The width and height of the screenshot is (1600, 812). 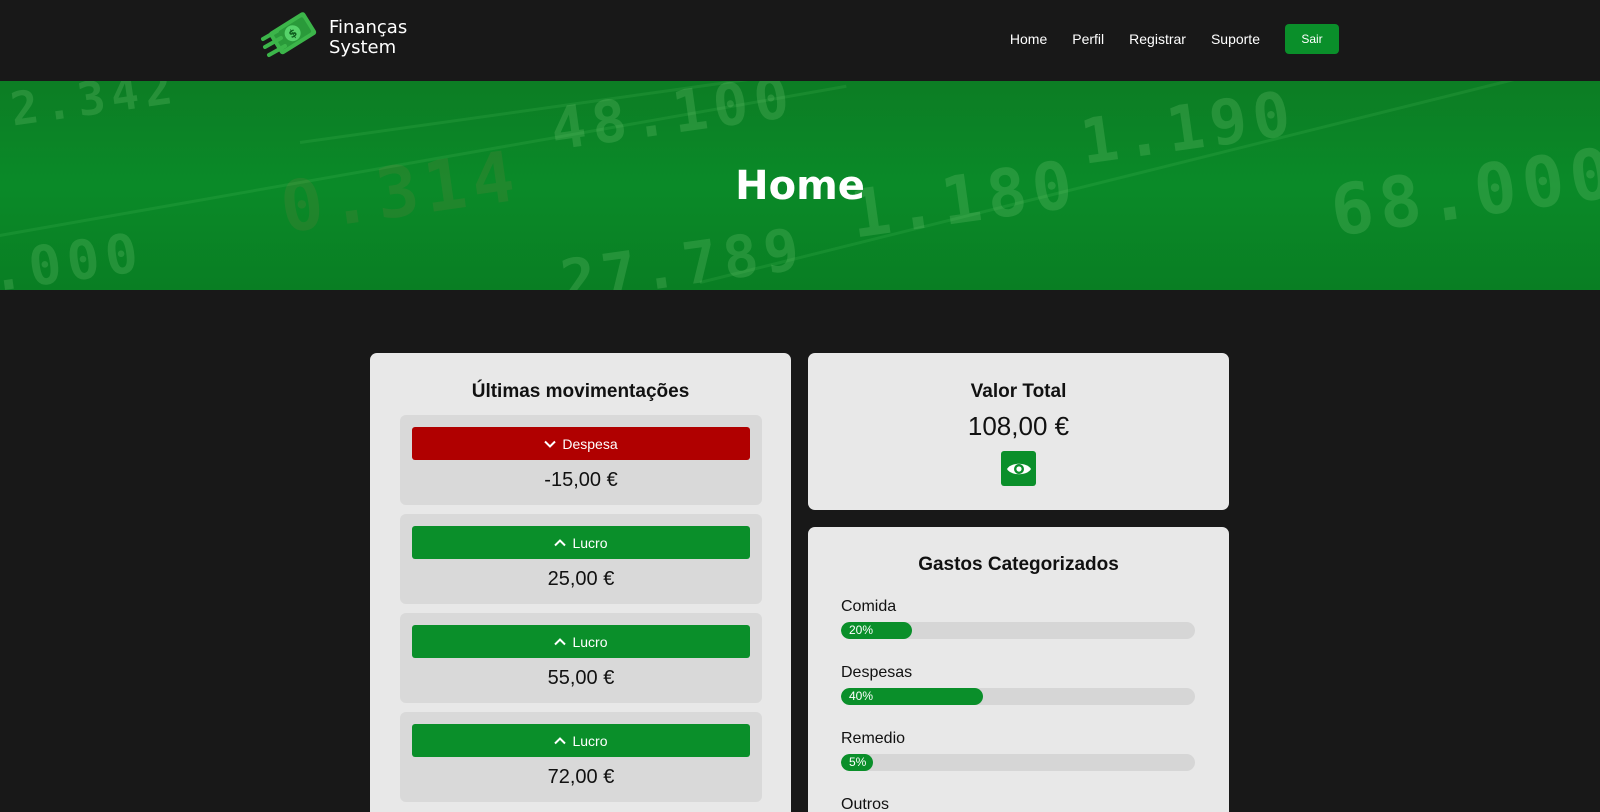 I want to click on nav-link-registrar: Registrar, so click(x=1157, y=39).